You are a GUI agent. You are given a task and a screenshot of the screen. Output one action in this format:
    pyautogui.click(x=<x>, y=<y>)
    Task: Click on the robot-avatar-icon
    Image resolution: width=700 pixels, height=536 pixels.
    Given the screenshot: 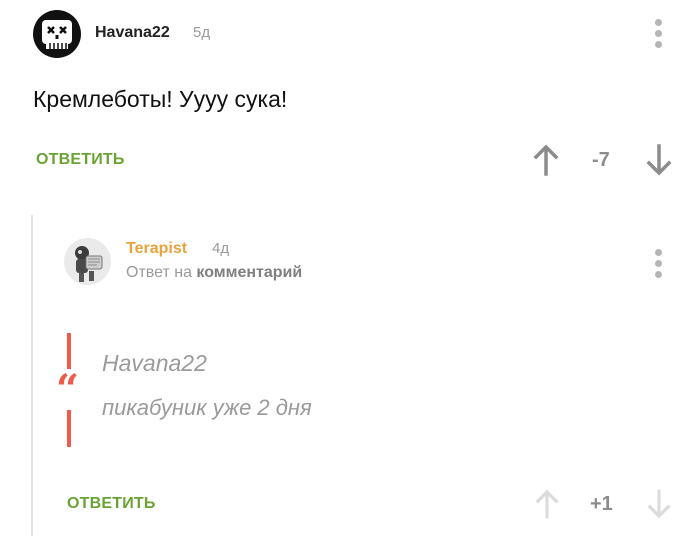 What is the action you would take?
    pyautogui.click(x=87, y=261)
    